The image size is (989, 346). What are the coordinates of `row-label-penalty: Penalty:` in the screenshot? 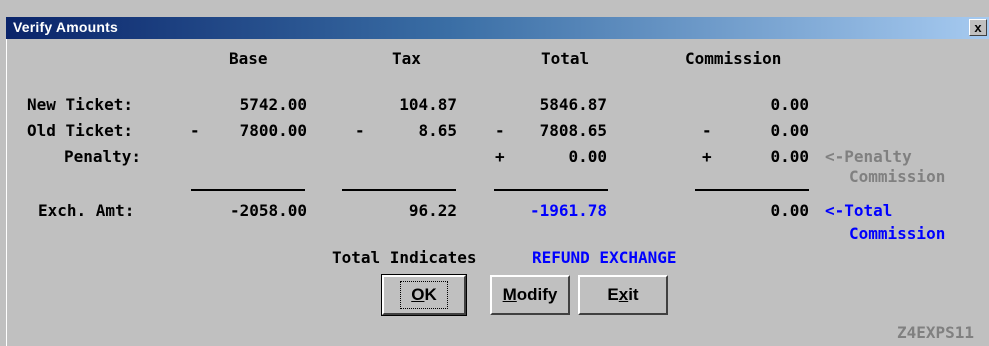 It's located at (103, 156).